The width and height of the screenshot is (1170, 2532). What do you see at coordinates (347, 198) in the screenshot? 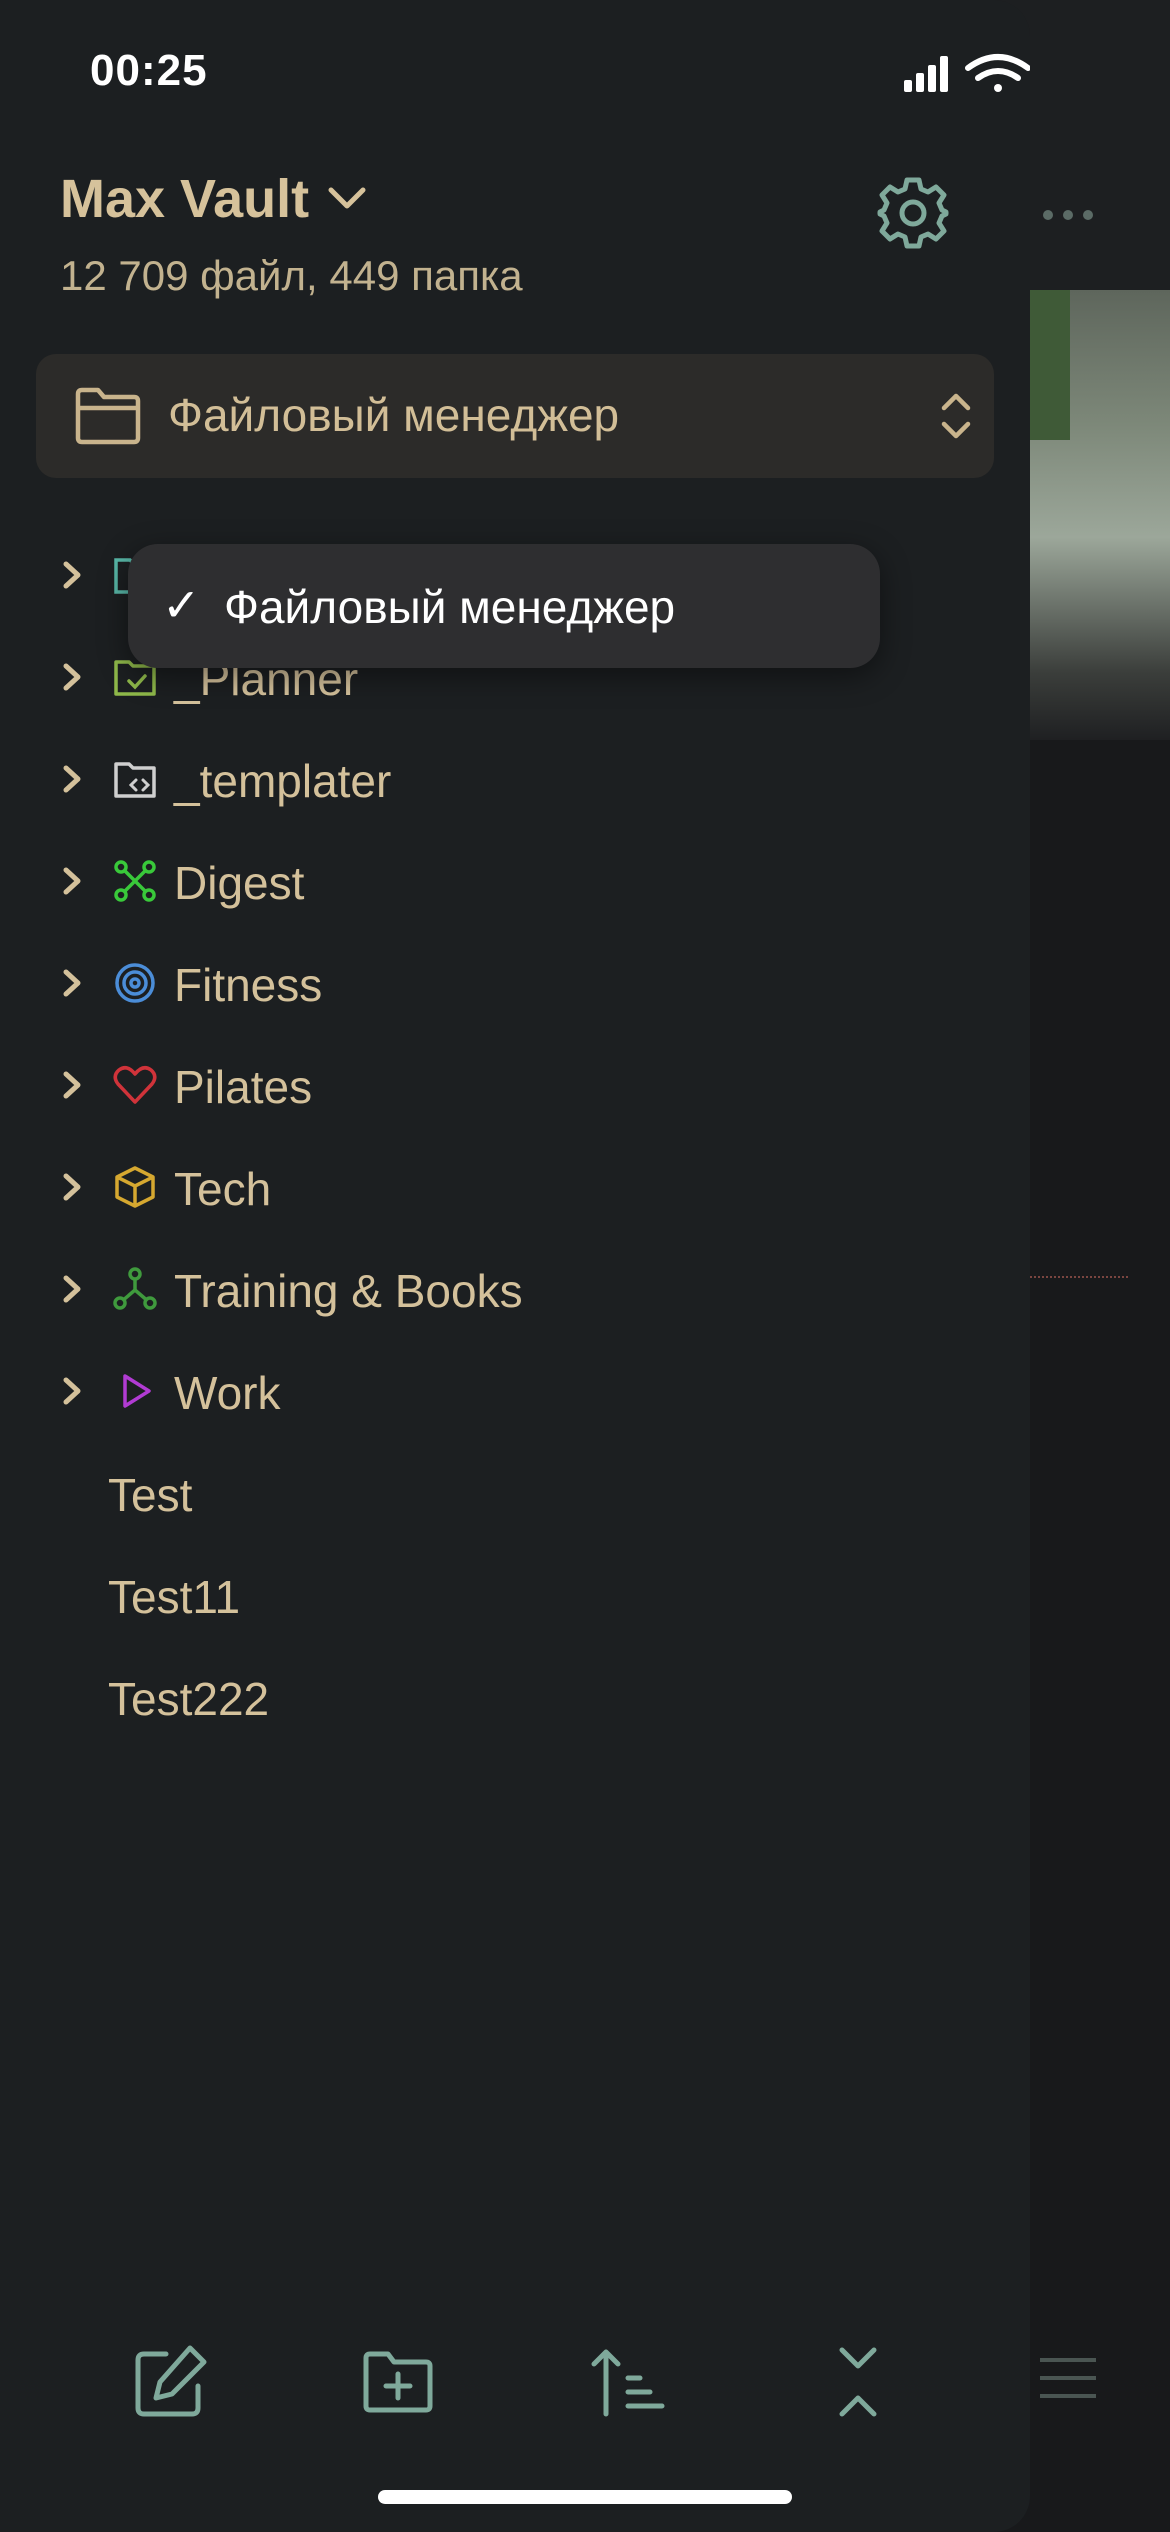
I see `chevron-down-icon` at bounding box center [347, 198].